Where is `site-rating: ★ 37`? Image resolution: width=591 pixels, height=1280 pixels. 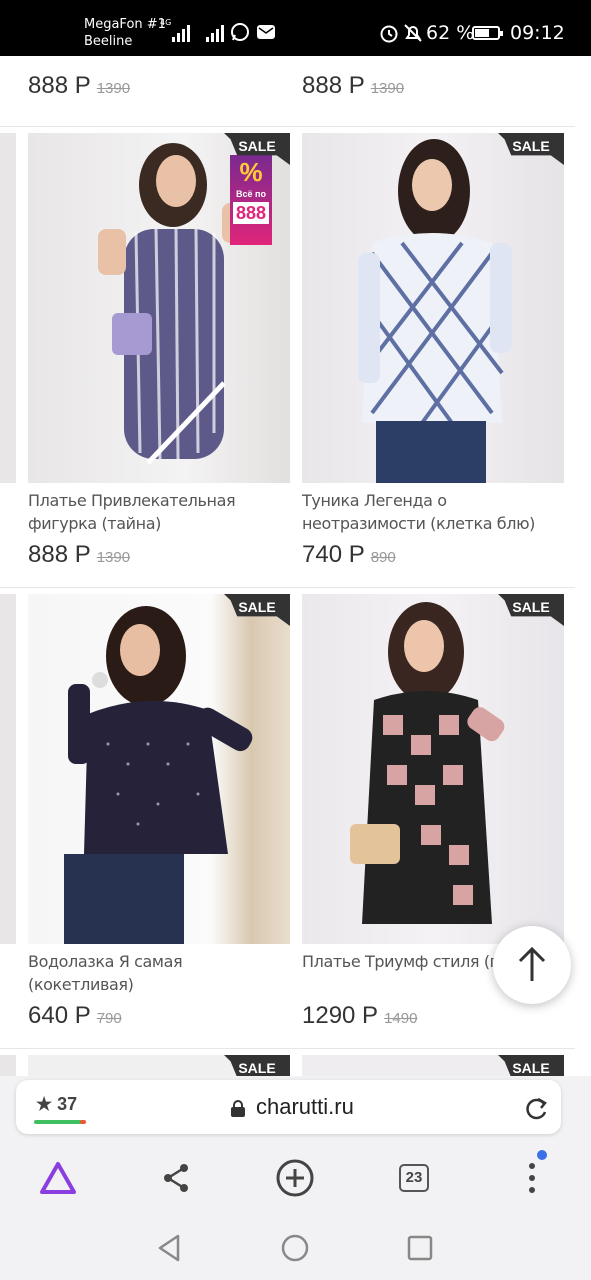 site-rating: ★ 37 is located at coordinates (56, 1104).